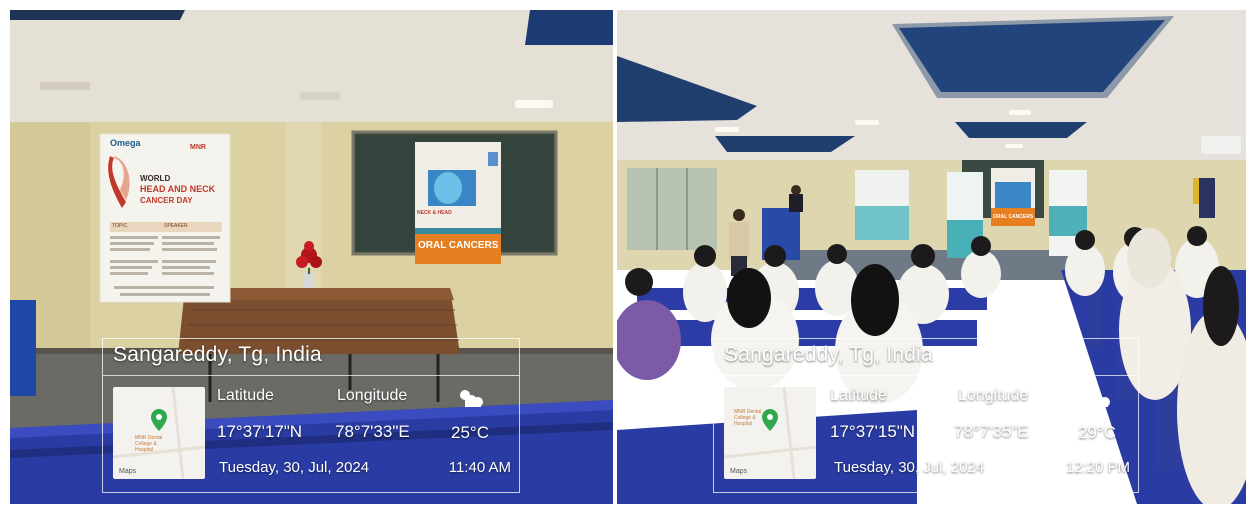 This screenshot has width=1249, height=510. Describe the element at coordinates (1097, 432) in the screenshot. I see `temperature-value: 29°C` at that location.